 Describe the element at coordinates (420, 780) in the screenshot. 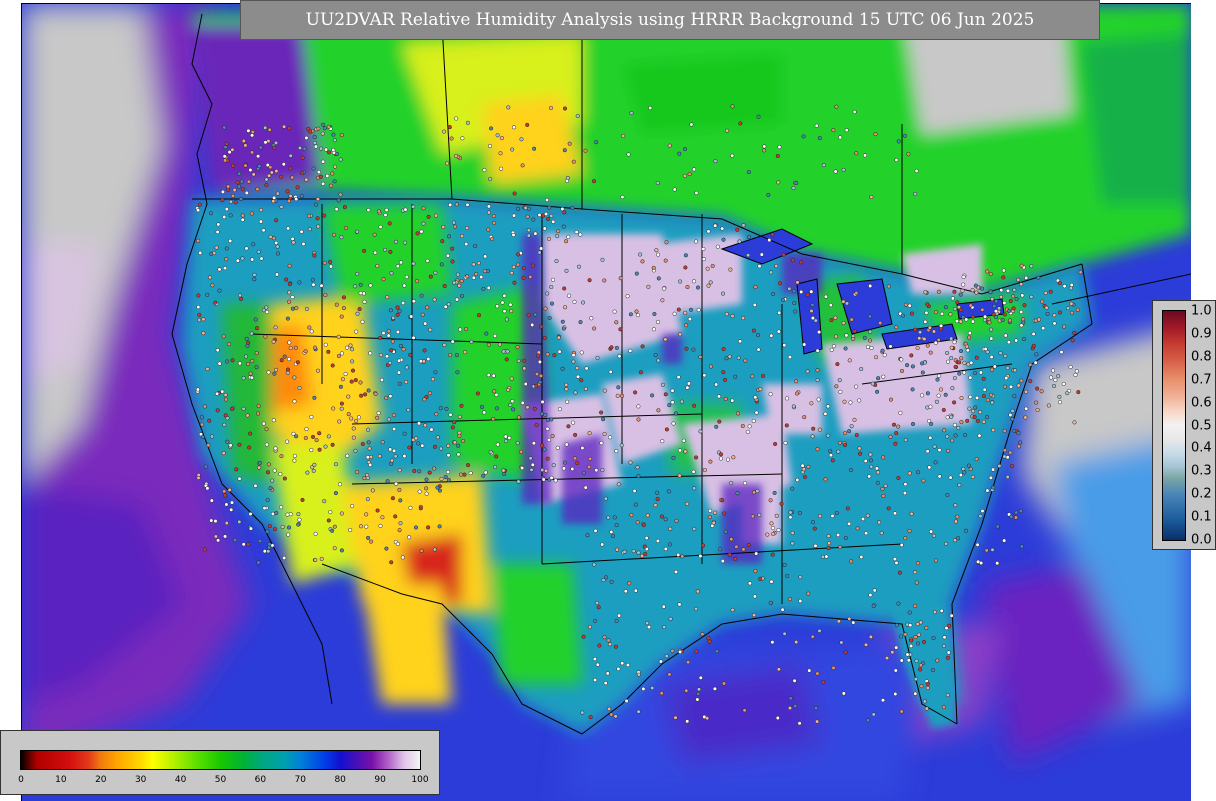

I see `humidity-tick-label: 100` at that location.